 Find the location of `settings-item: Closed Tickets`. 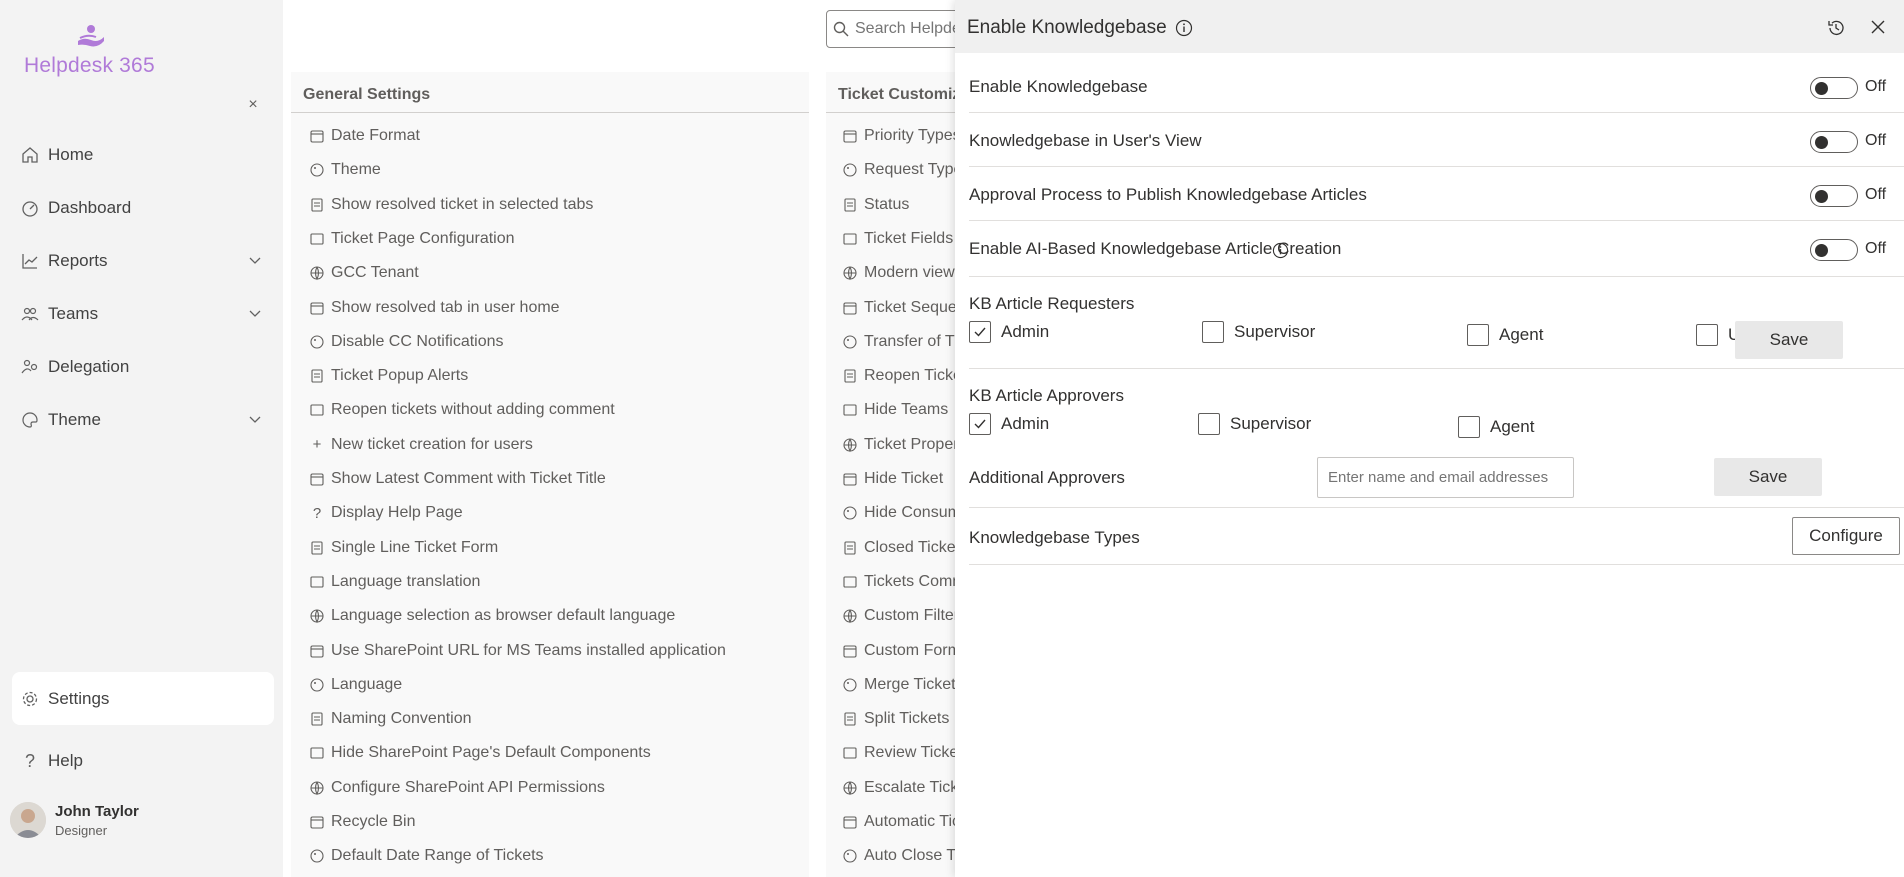

settings-item: Closed Tickets is located at coordinates (905, 548).